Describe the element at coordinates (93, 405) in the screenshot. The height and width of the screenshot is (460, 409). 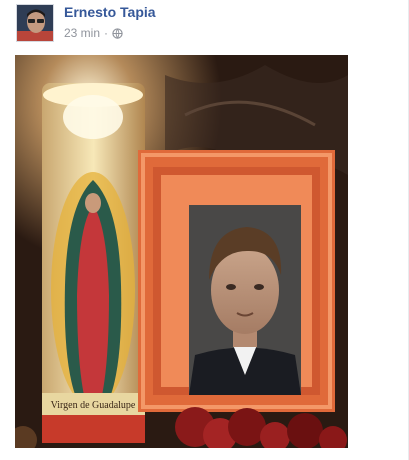
I see `candle-label-text: Virgen de Guadalupe` at that location.